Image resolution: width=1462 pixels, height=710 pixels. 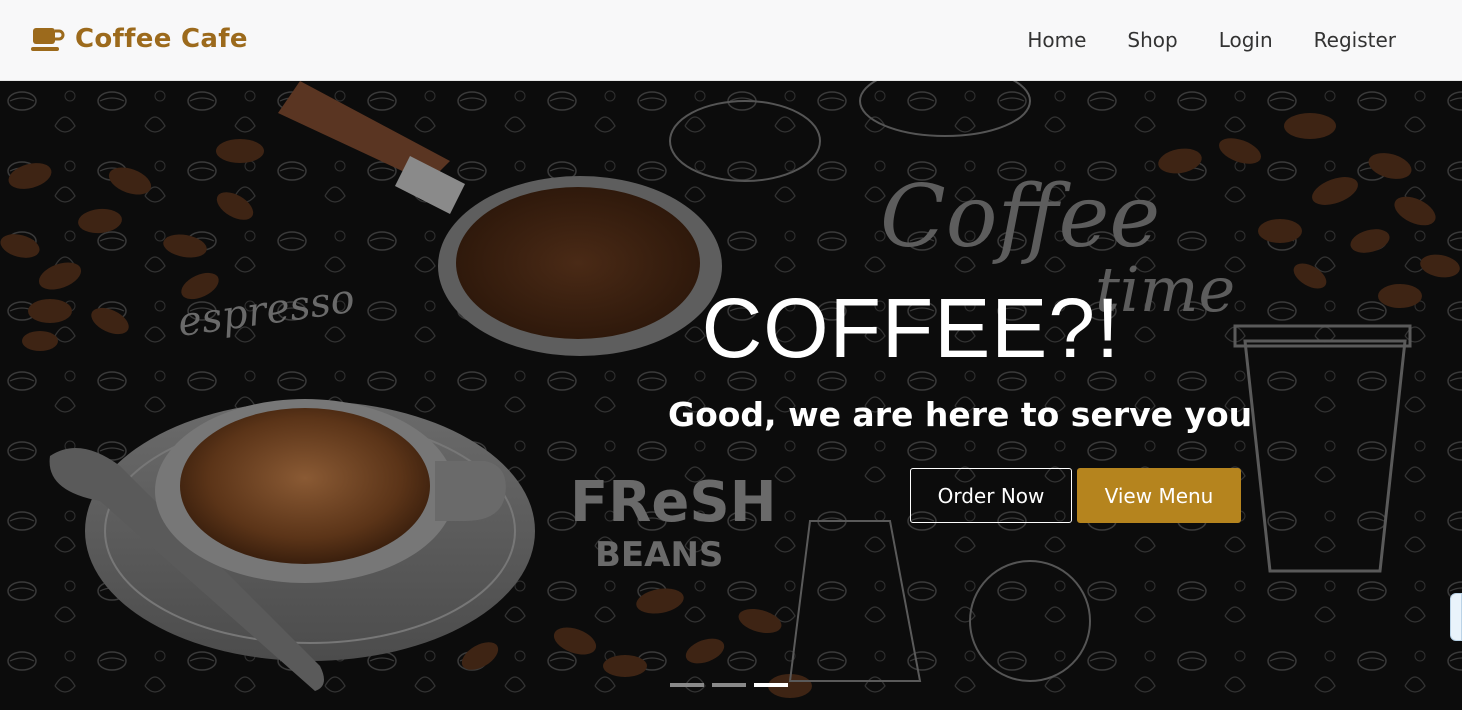 What do you see at coordinates (1020, 217) in the screenshot?
I see `coffee-doodle-text: Coffee` at bounding box center [1020, 217].